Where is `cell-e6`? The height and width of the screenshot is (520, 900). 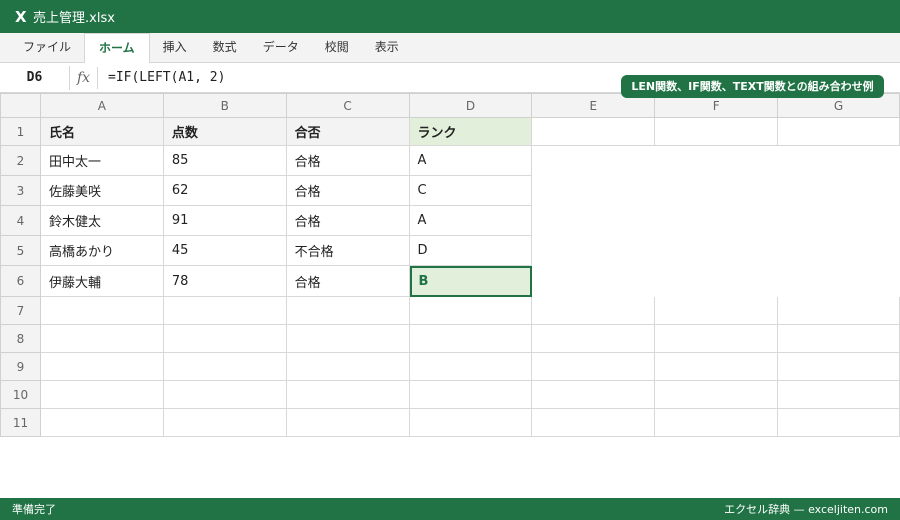 cell-e6 is located at coordinates (593, 281).